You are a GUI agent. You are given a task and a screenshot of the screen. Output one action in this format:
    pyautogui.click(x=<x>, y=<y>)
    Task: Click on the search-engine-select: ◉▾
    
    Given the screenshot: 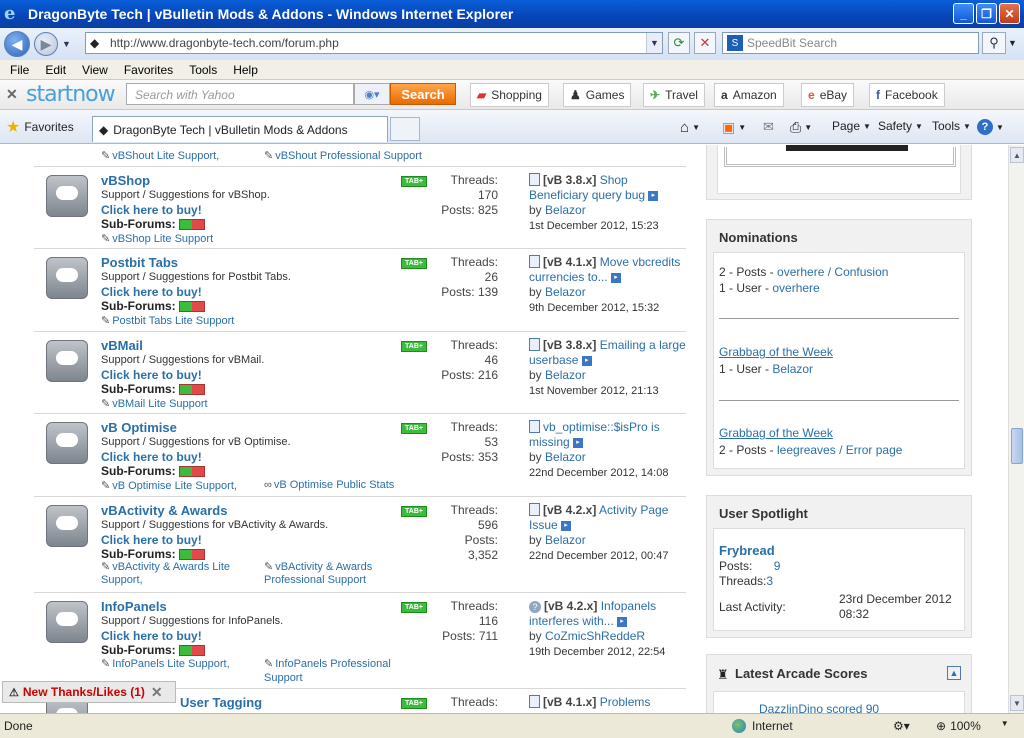 What is the action you would take?
    pyautogui.click(x=372, y=94)
    